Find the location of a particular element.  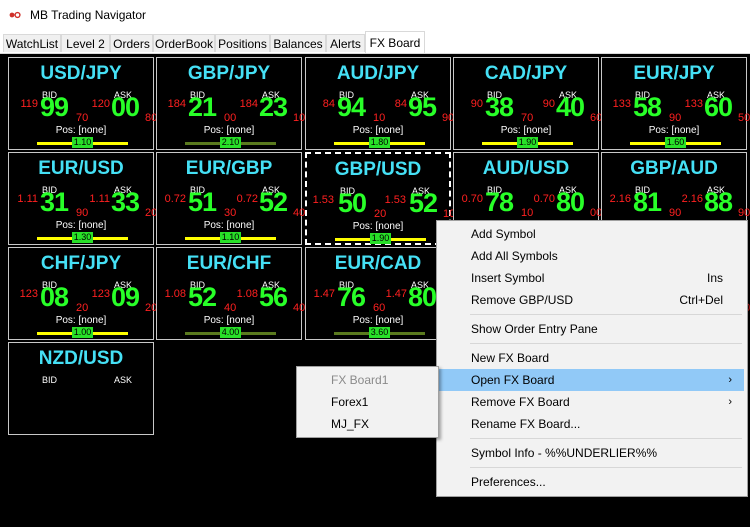

fx-cell-nzd-usd: NZD/USD BID ASK is located at coordinates (81, 388).